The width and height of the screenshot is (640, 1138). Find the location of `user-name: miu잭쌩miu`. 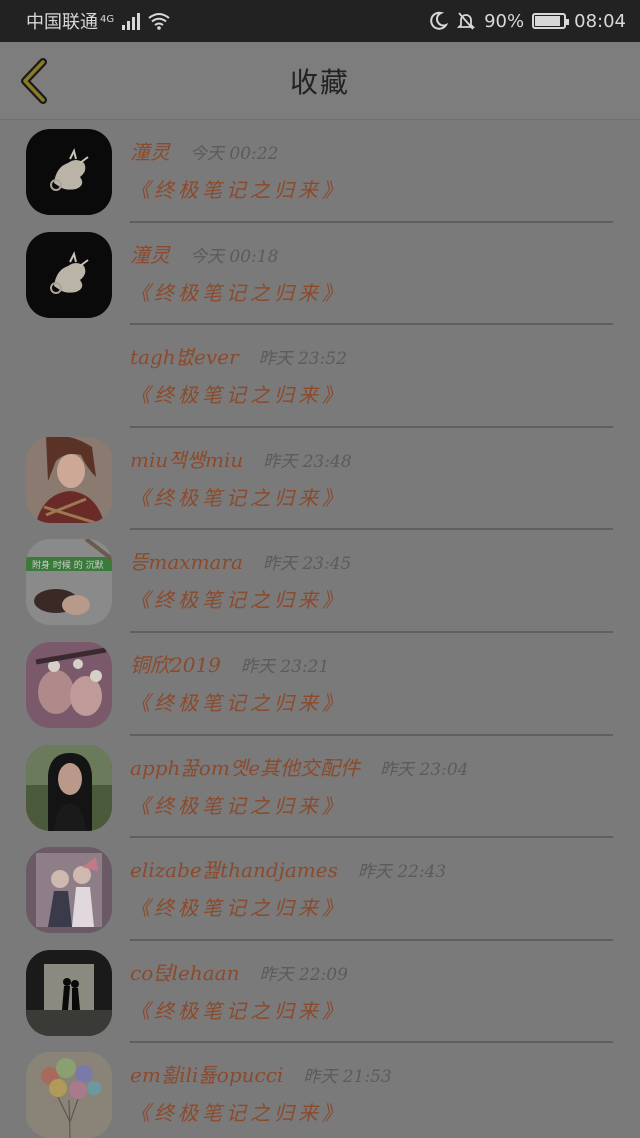

user-name: miu잭쌩miu is located at coordinates (186, 458).